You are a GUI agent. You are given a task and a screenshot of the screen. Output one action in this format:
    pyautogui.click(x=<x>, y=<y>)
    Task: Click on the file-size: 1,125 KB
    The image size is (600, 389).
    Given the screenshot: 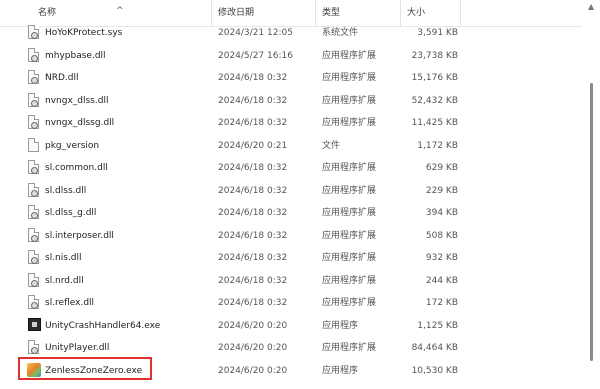 What is the action you would take?
    pyautogui.click(x=437, y=325)
    